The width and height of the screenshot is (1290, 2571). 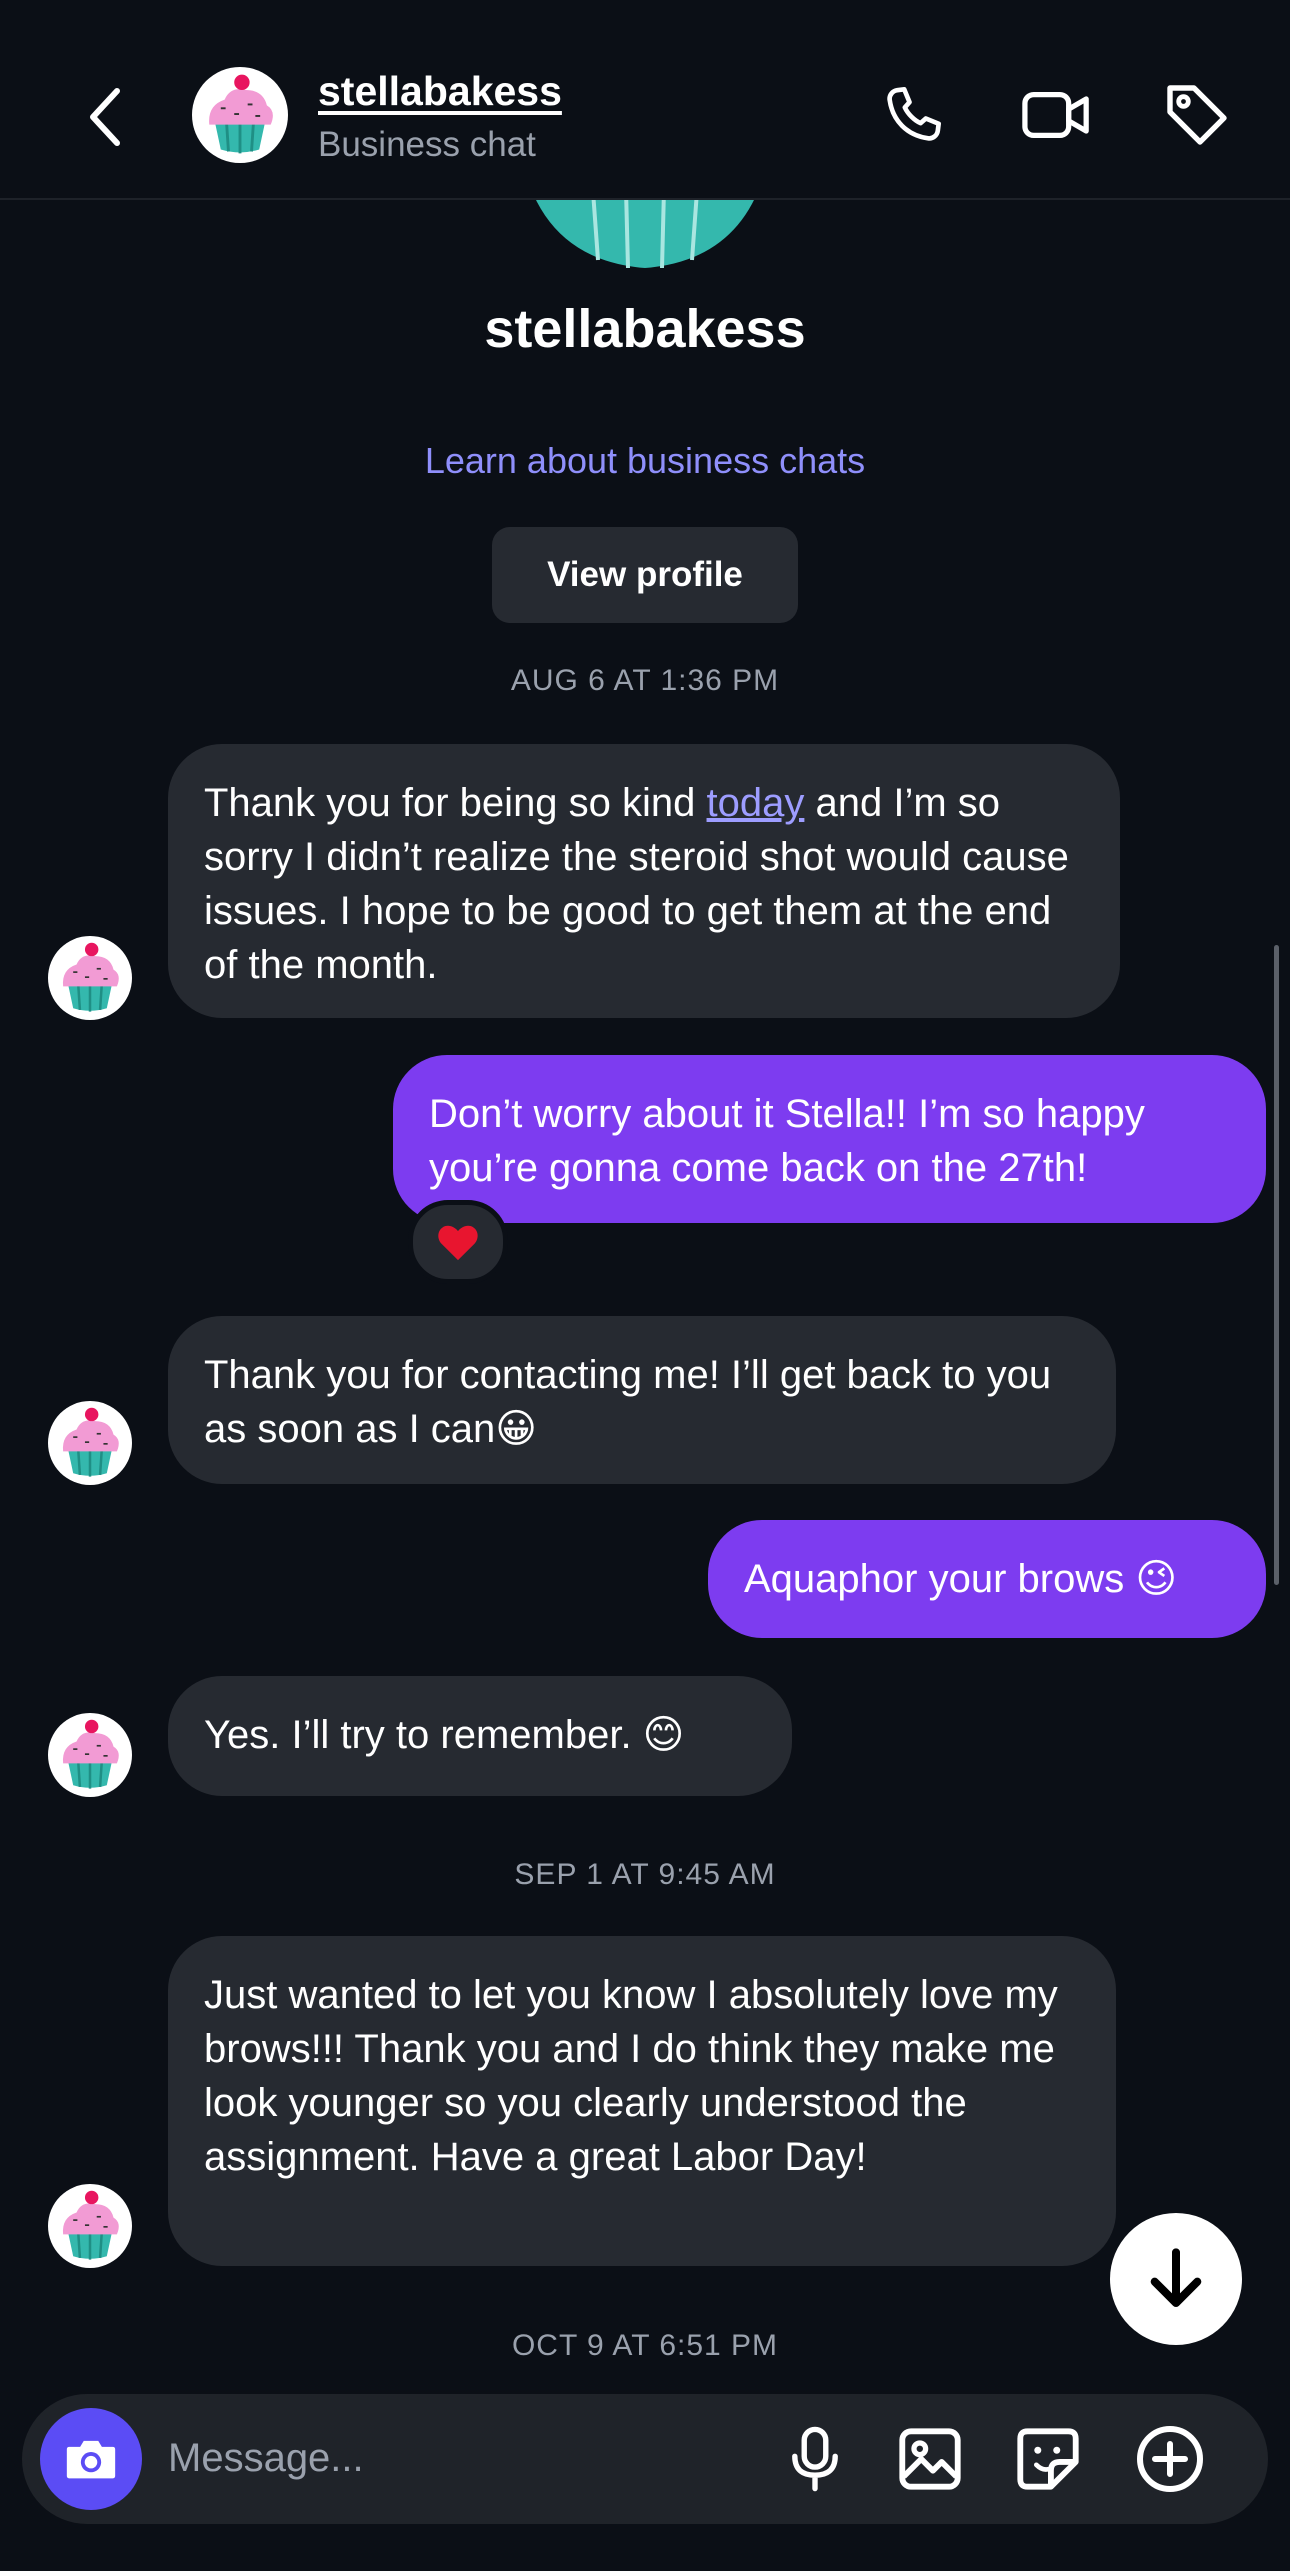 I want to click on learn-business-chats-link: Learn about business chats, so click(x=645, y=461).